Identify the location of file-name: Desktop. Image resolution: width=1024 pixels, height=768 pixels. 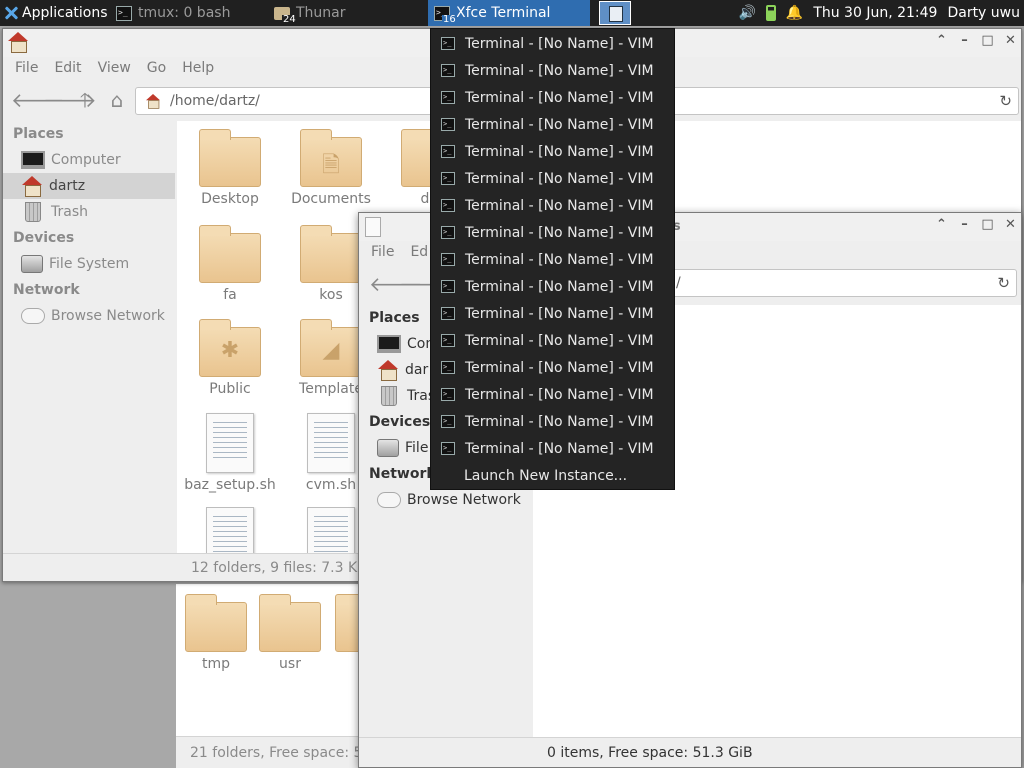
(230, 199).